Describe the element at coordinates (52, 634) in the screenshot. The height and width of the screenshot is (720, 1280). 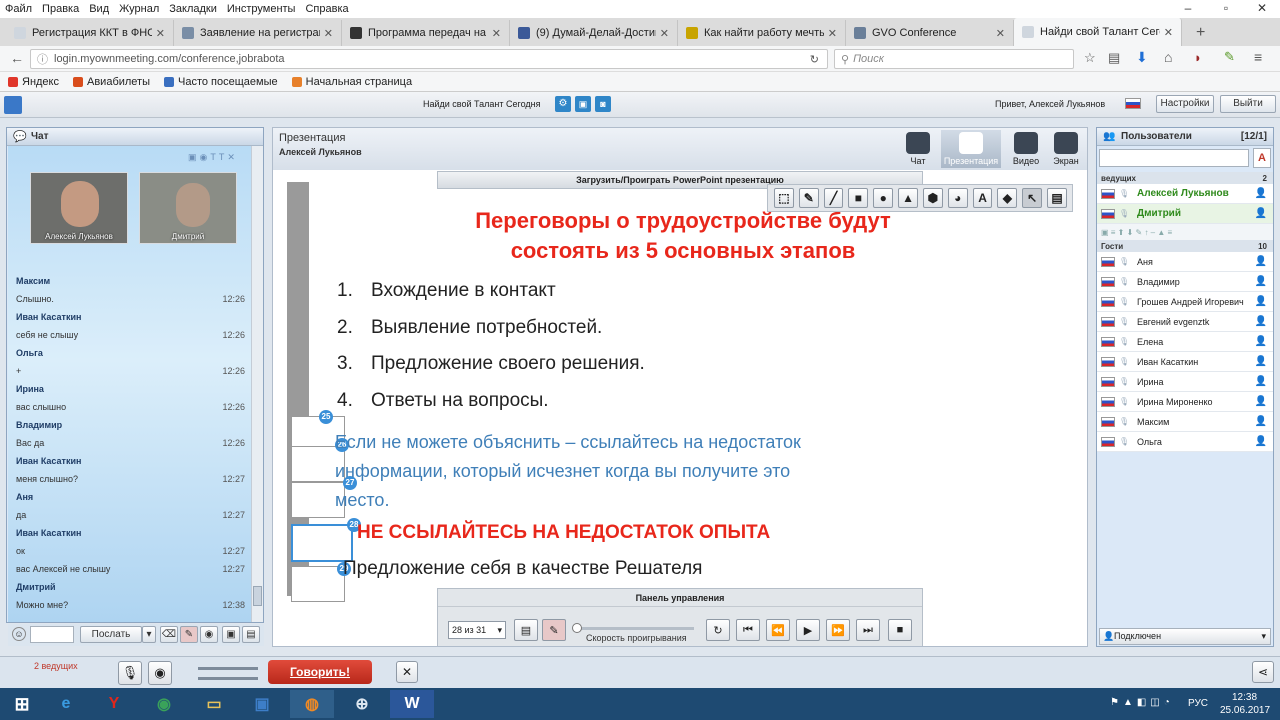
I see `chat-message-input` at that location.